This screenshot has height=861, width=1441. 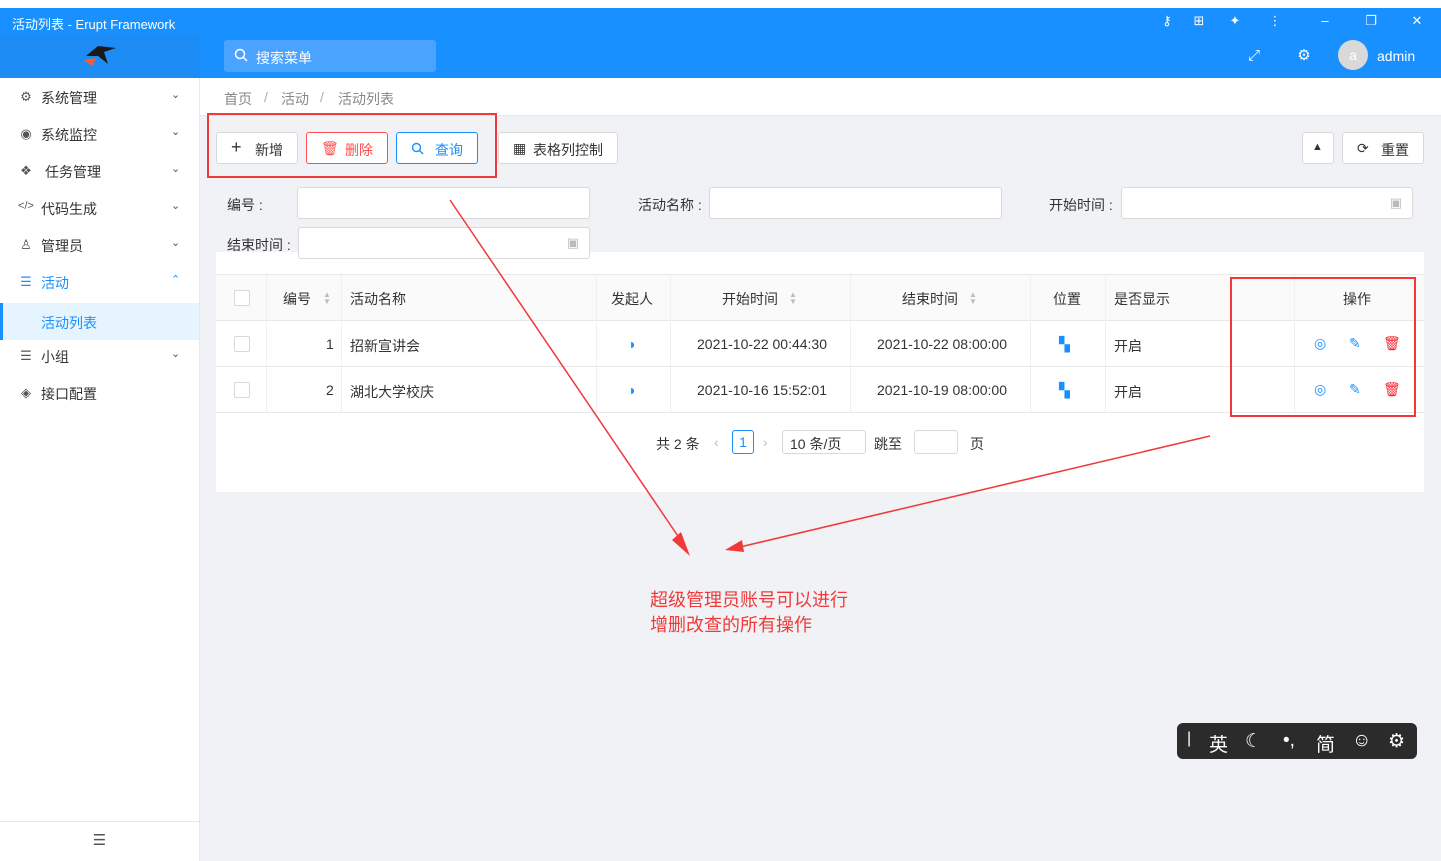 What do you see at coordinates (749, 600) in the screenshot?
I see `annotation-line1: 超级管理员账号可以进行` at bounding box center [749, 600].